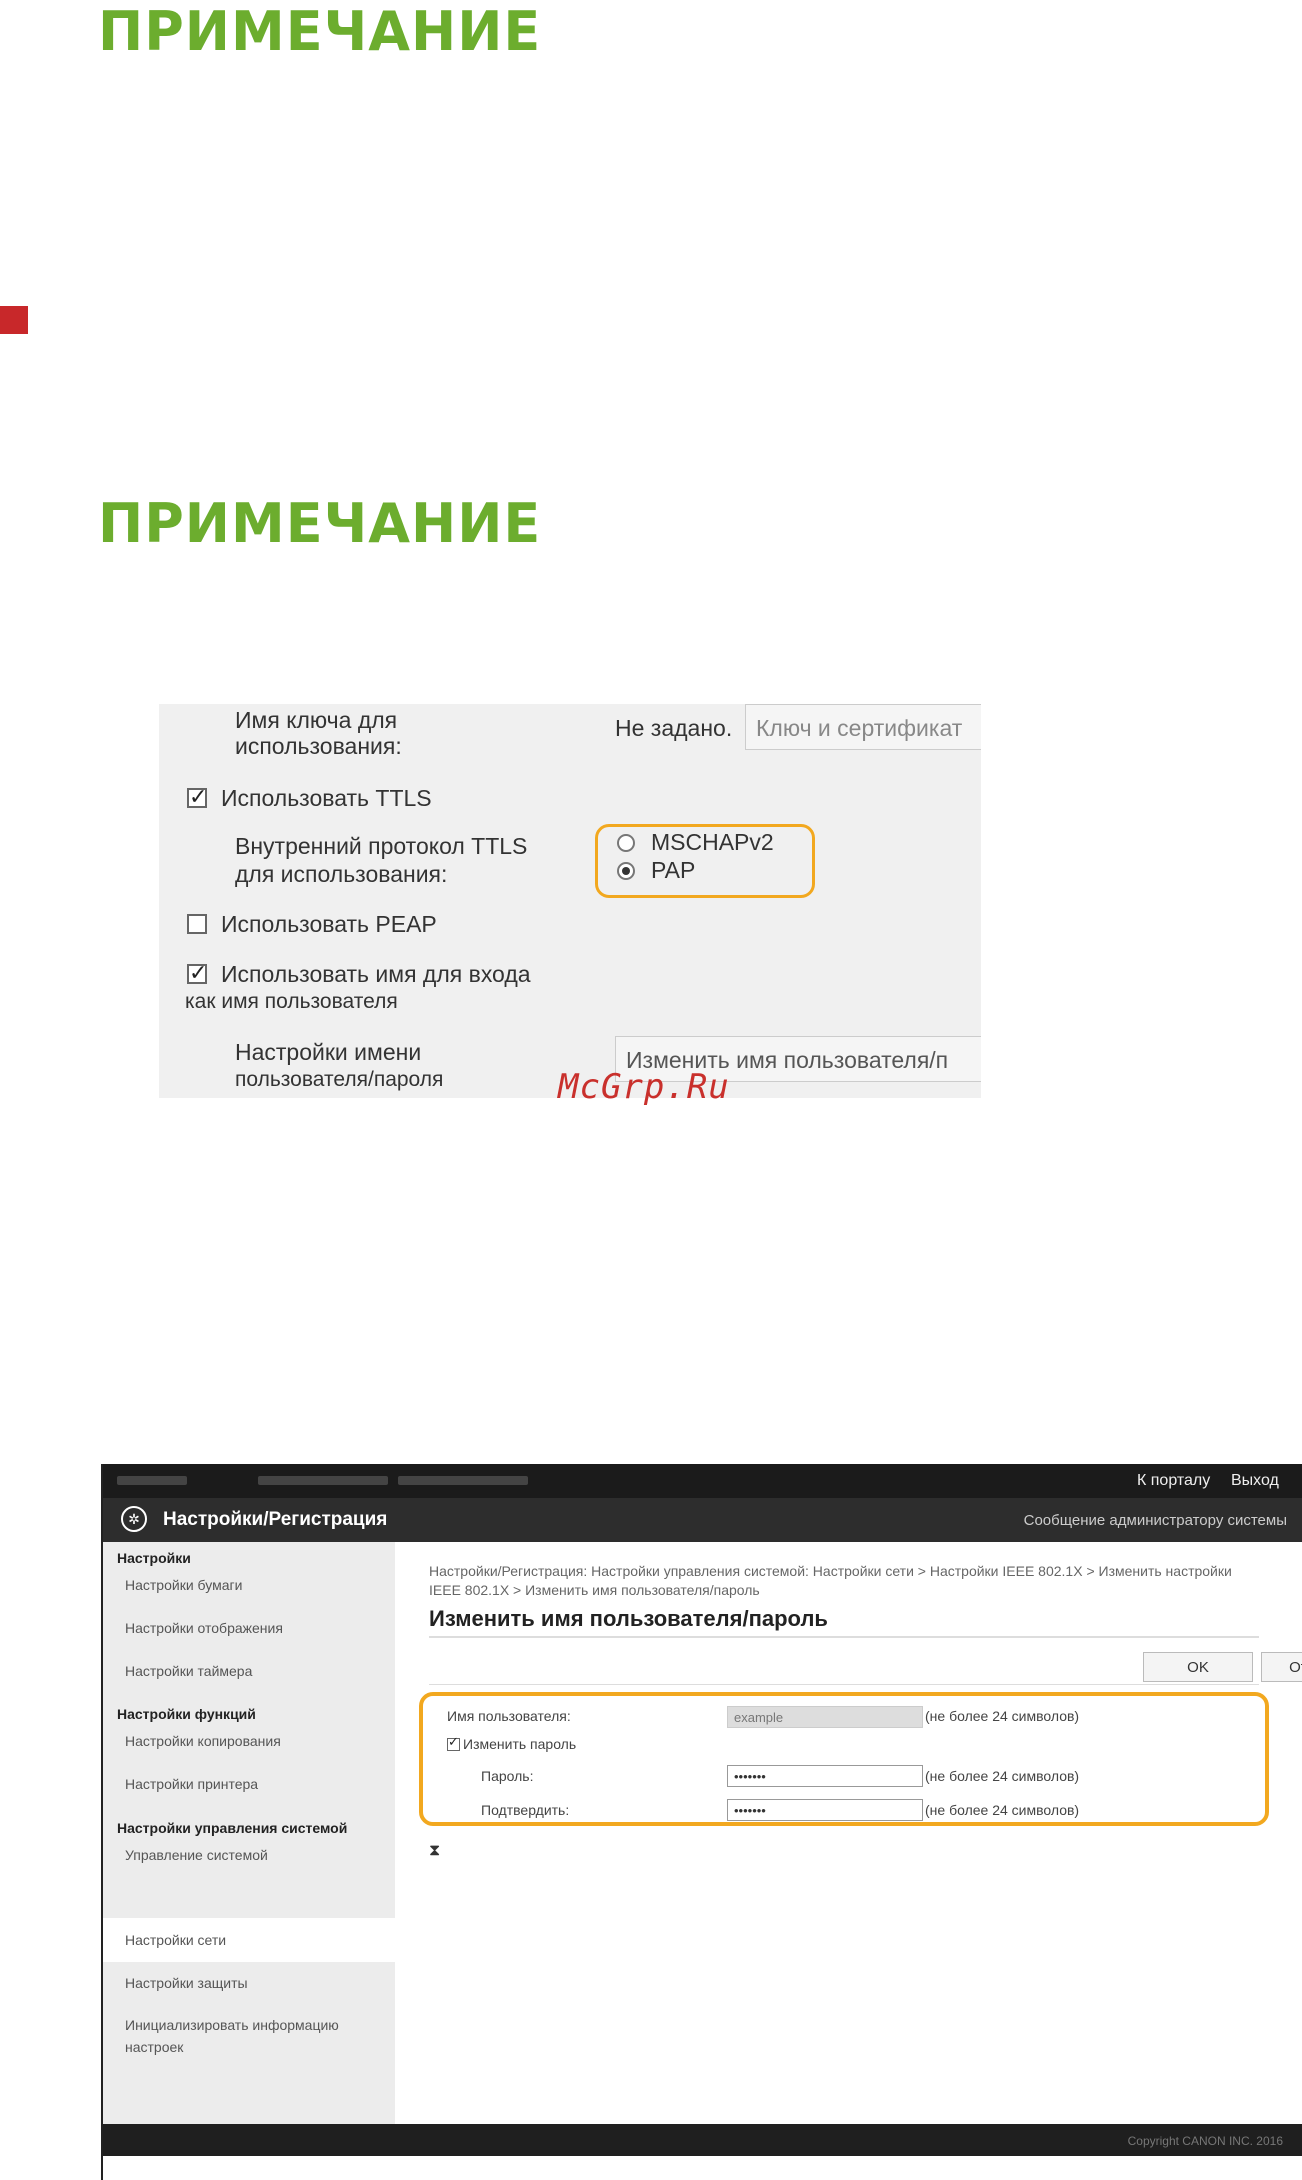  Describe the element at coordinates (825, 1810) in the screenshot. I see `confirm-input` at that location.